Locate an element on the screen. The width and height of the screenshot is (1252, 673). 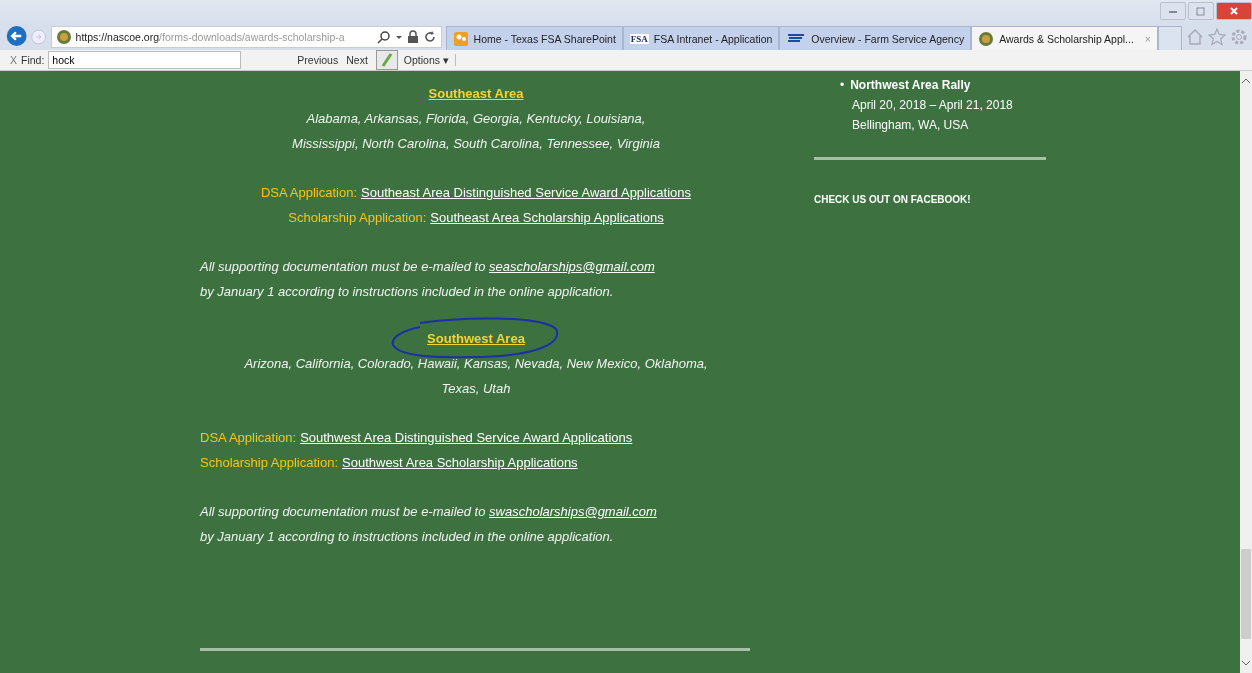
browser-tab: Overview - Farm Service Agency is located at coordinates (875, 38).